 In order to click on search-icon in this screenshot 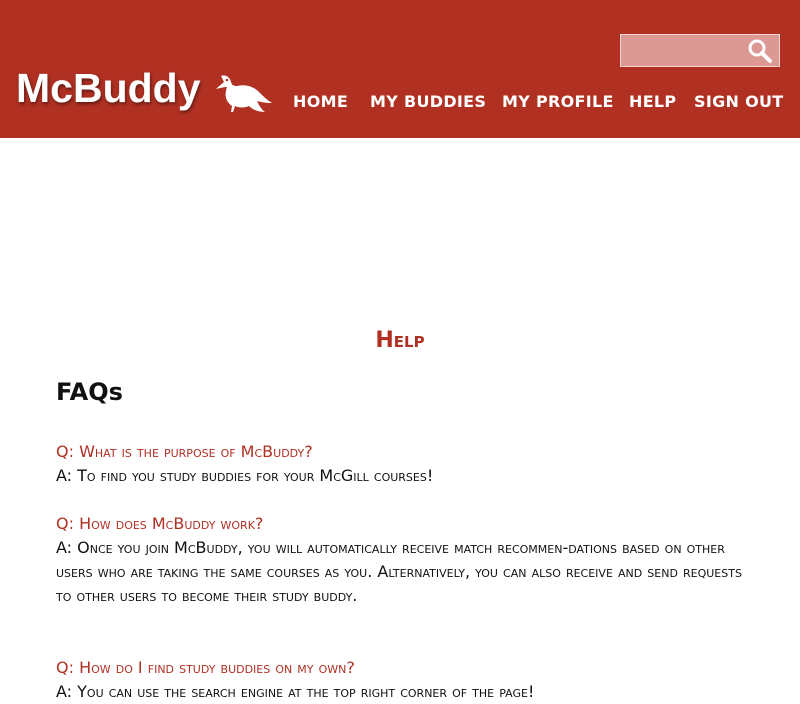, I will do `click(760, 51)`.